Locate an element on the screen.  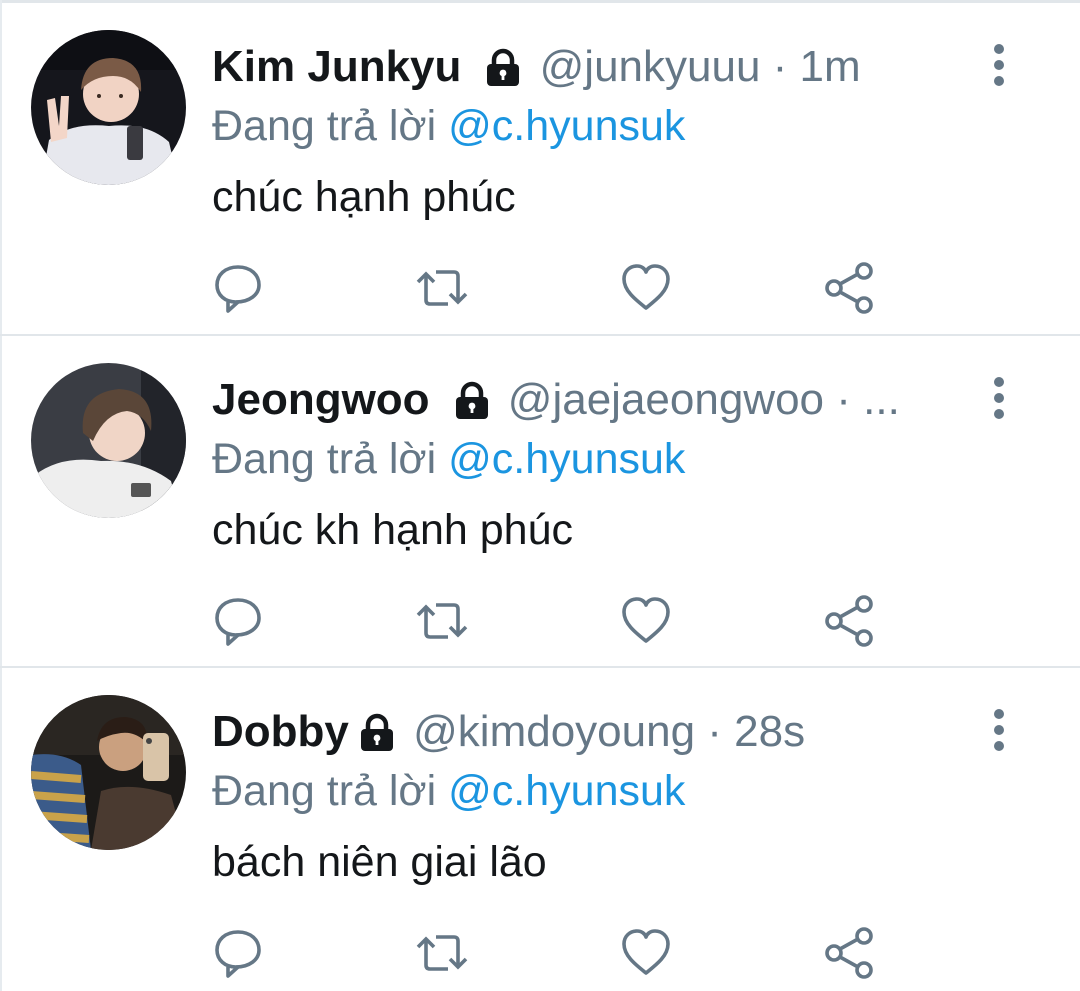
timestamp: 28s is located at coordinates (770, 731).